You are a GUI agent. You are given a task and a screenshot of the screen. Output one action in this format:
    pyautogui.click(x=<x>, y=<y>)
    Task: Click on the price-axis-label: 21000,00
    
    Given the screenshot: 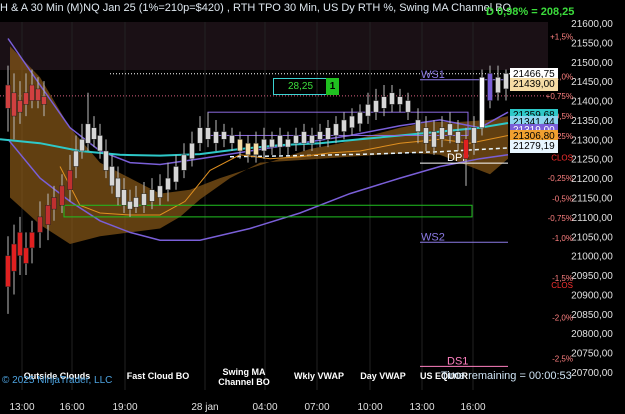 What is the action you would take?
    pyautogui.click(x=592, y=257)
    